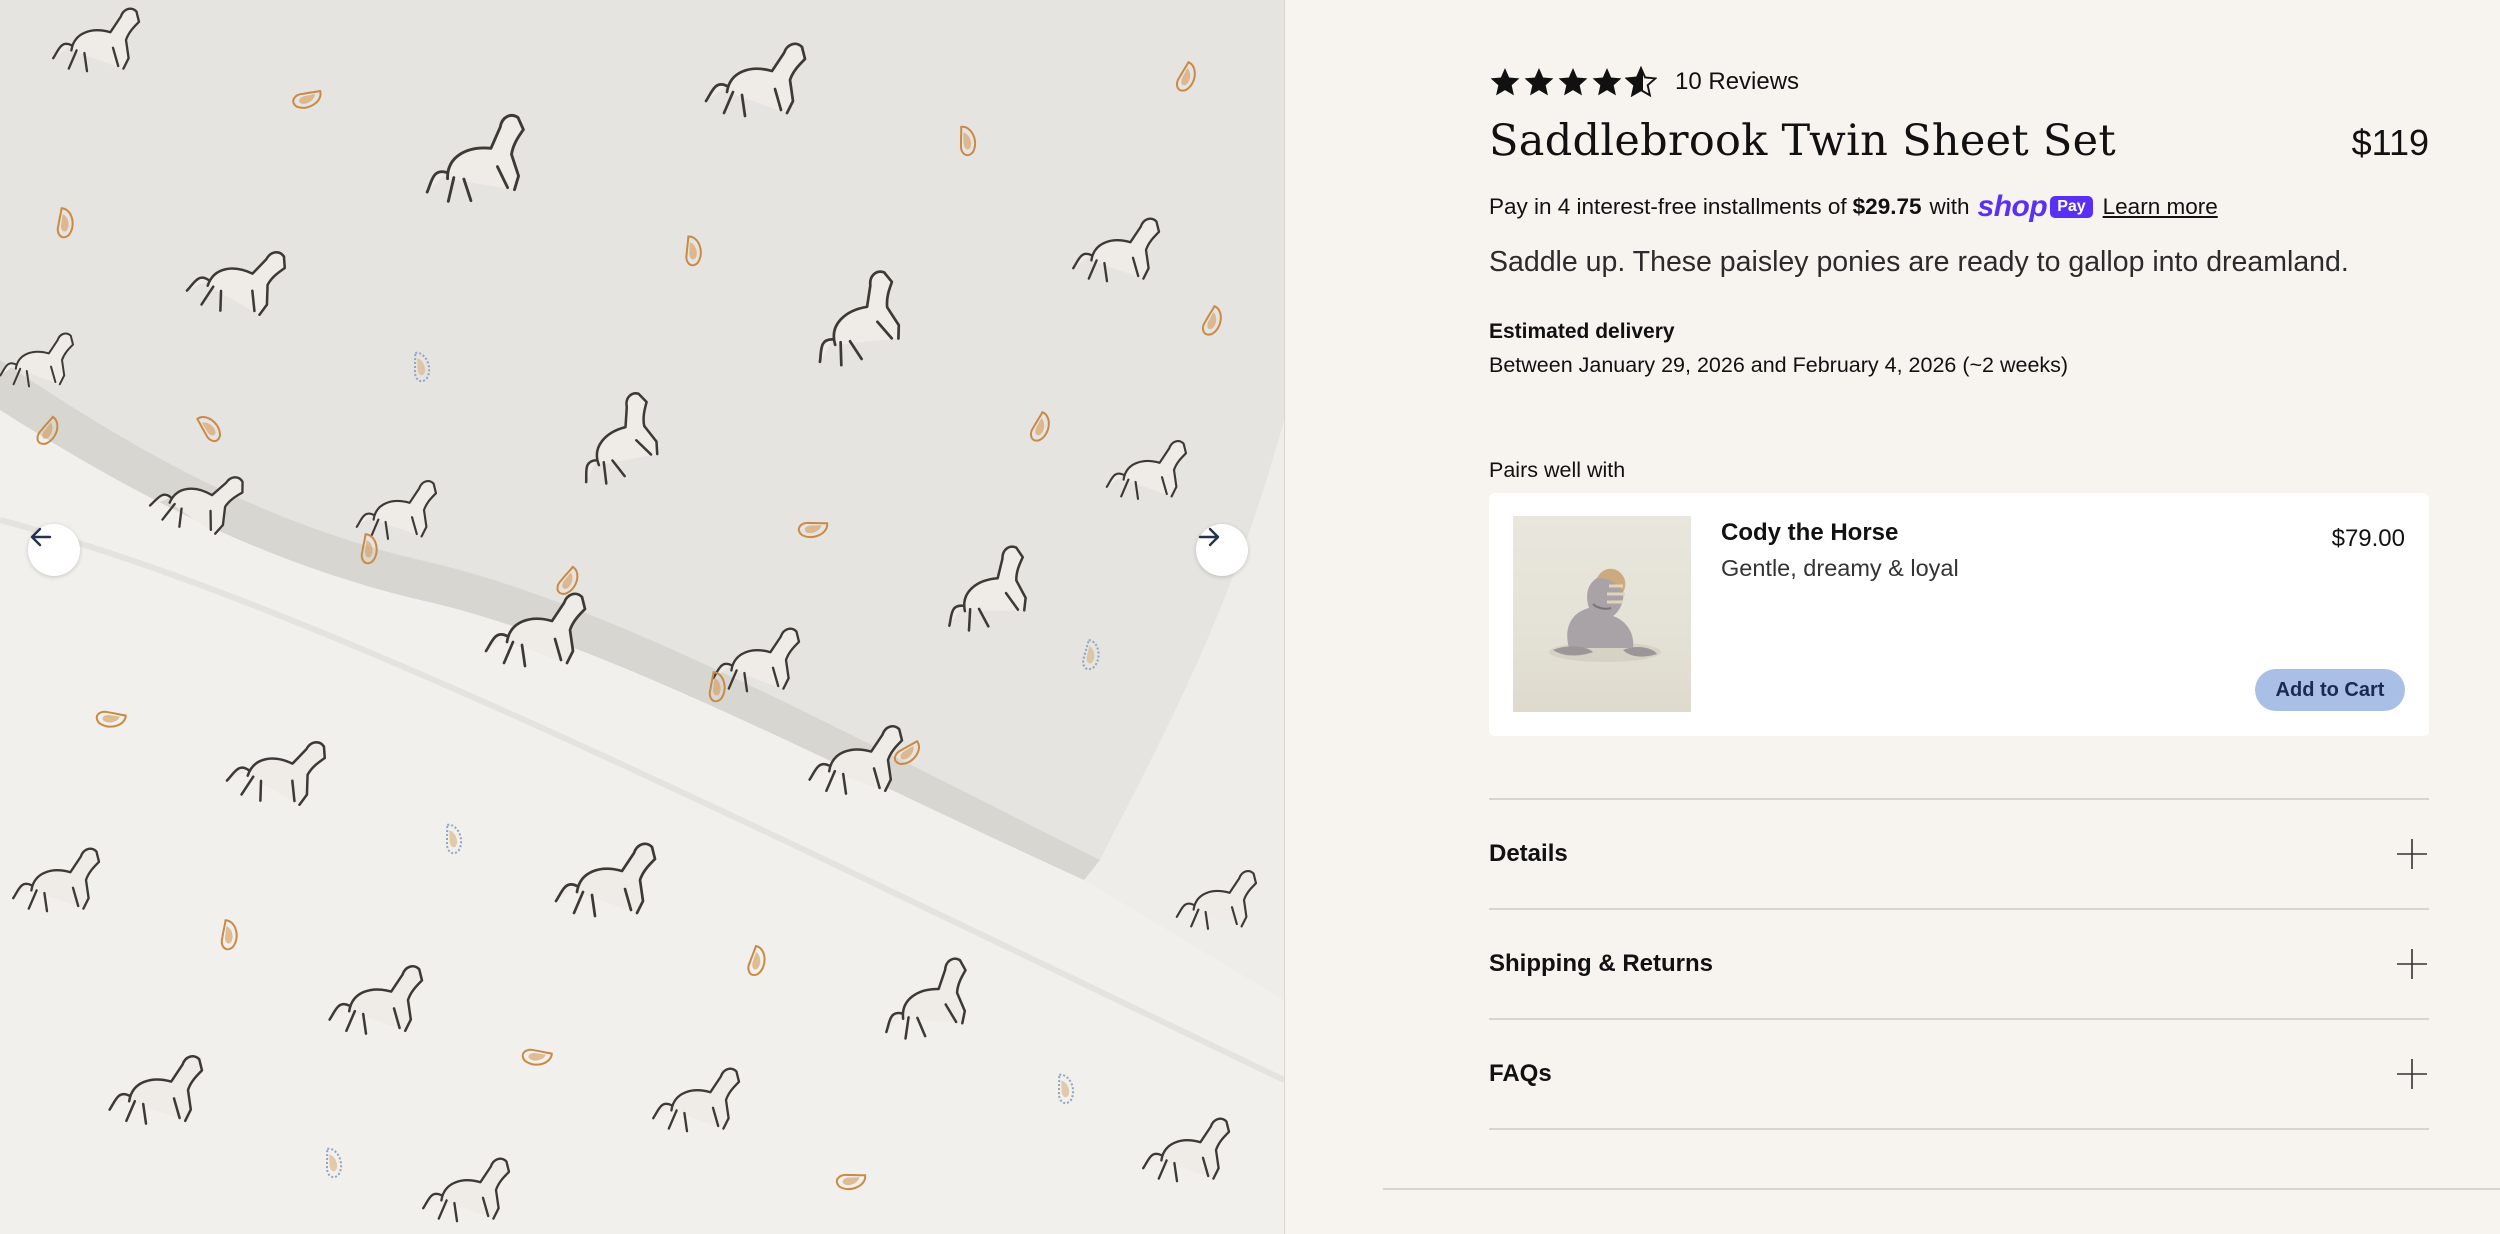  What do you see at coordinates (1641, 82) in the screenshot?
I see `star-half-icon` at bounding box center [1641, 82].